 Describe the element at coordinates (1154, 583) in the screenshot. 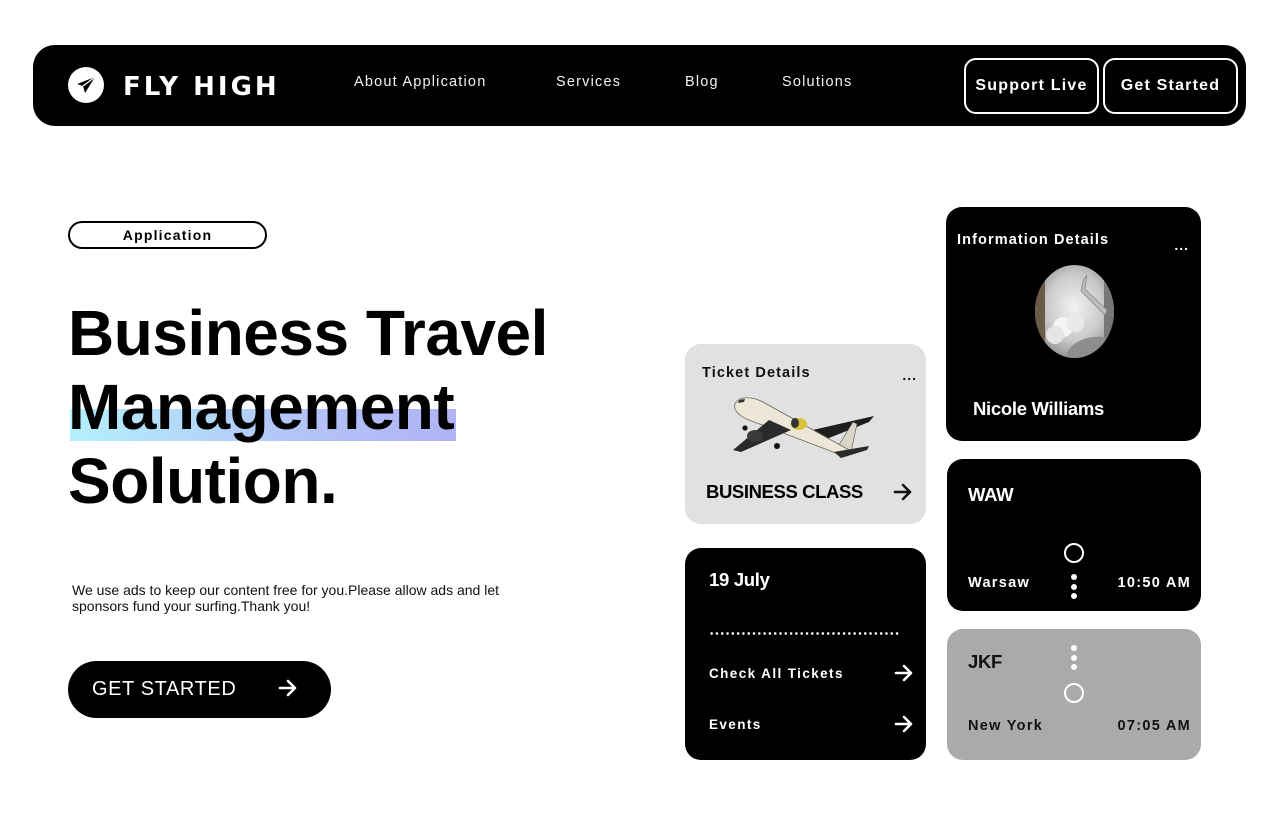

I see `departure-time: 10:50 AM` at that location.